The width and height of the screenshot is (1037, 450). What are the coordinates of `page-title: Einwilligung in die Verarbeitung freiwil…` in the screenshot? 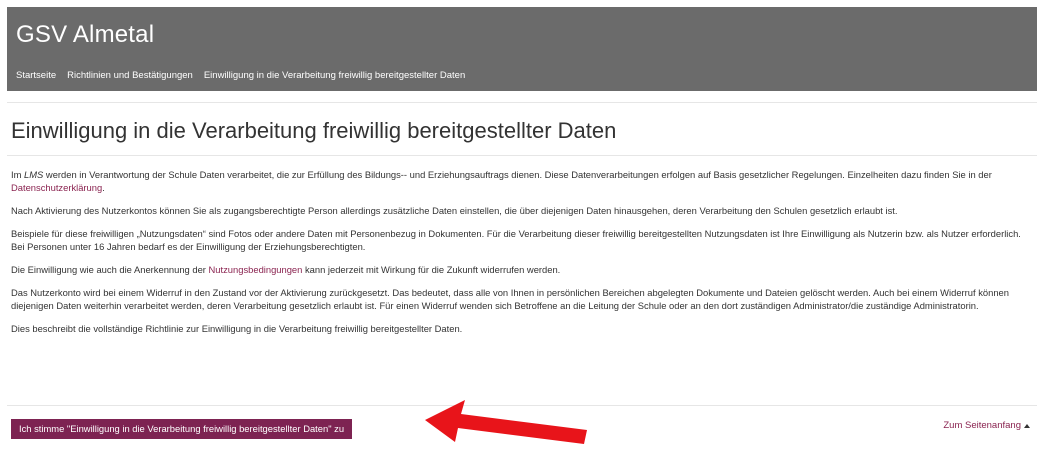 It's located at (314, 130).